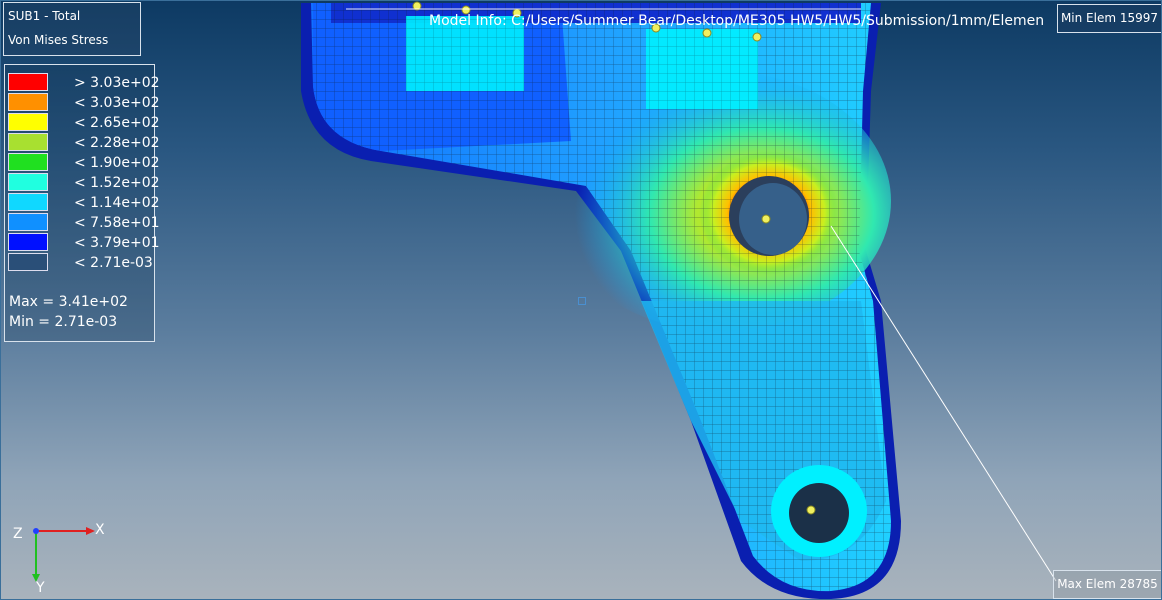 Image resolution: width=1162 pixels, height=600 pixels. What do you see at coordinates (1107, 584) in the screenshot?
I see `max-elem-label: Max Elem 28785` at bounding box center [1107, 584].